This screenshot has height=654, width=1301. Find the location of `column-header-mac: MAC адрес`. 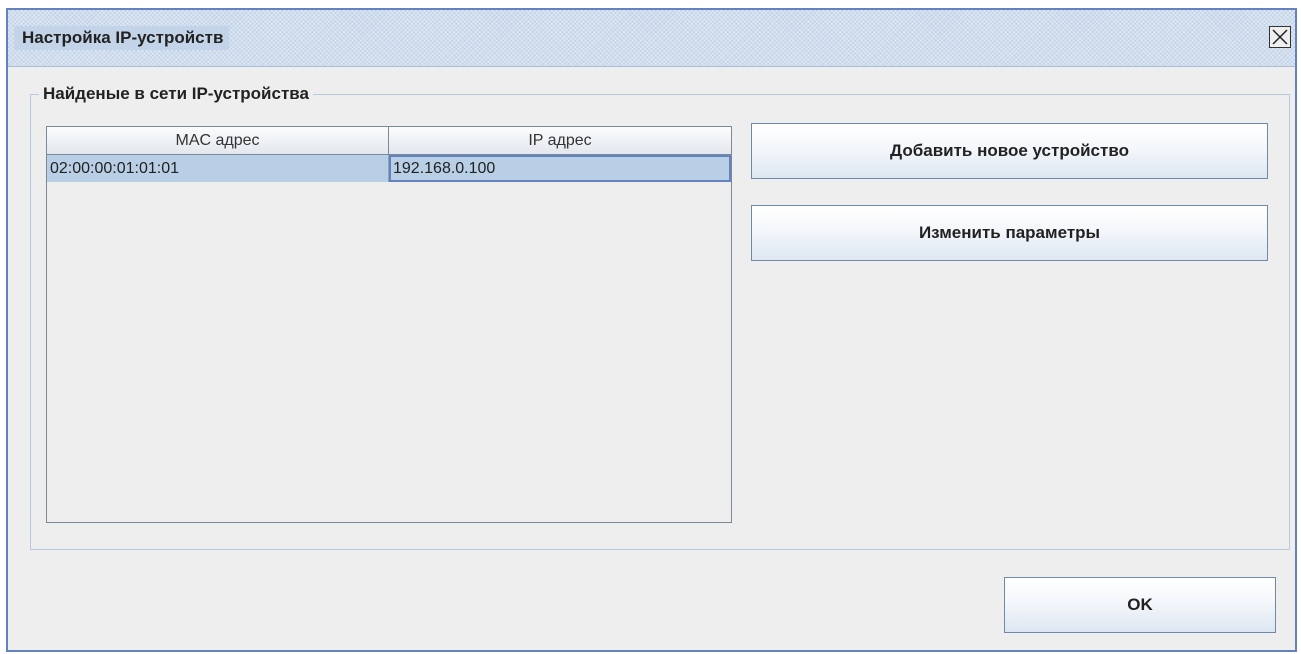

column-header-mac: MAC адрес is located at coordinates (218, 141).